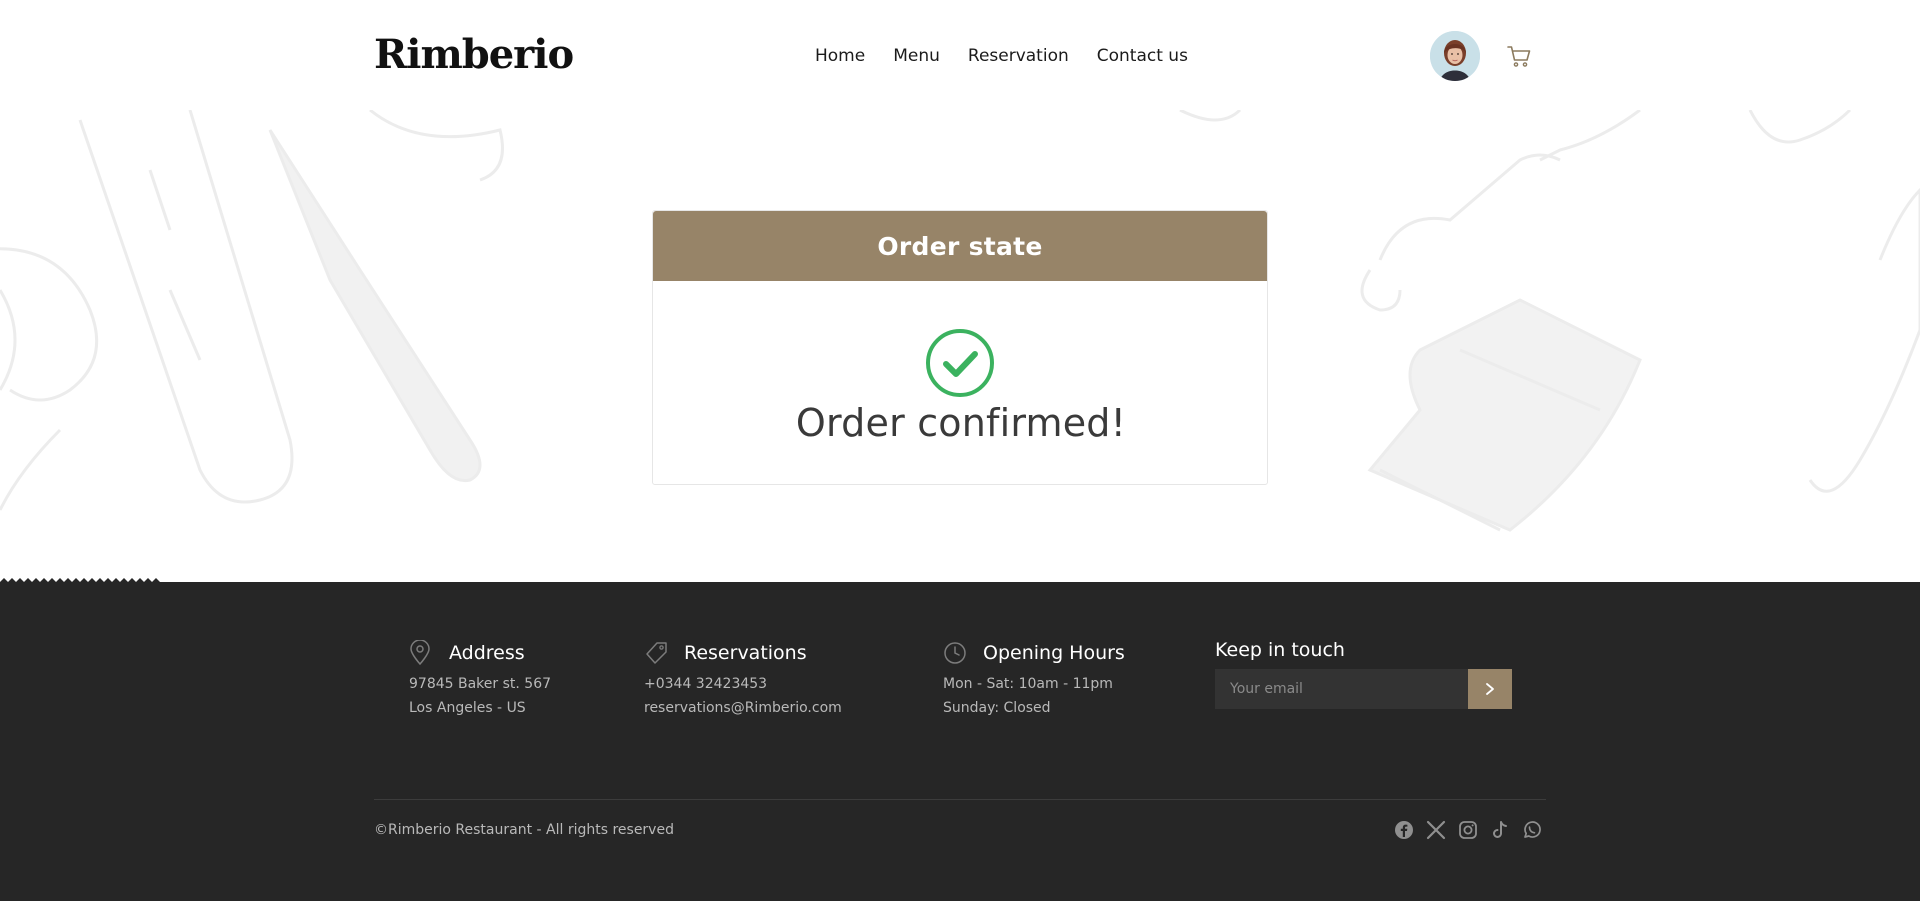  Describe the element at coordinates (916, 56) in the screenshot. I see `nav-item-menu: Menu` at that location.